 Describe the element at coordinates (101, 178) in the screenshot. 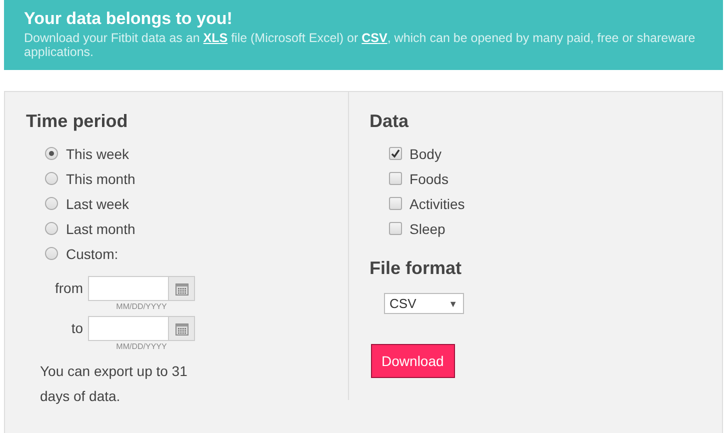

I see `option-label: This month` at that location.